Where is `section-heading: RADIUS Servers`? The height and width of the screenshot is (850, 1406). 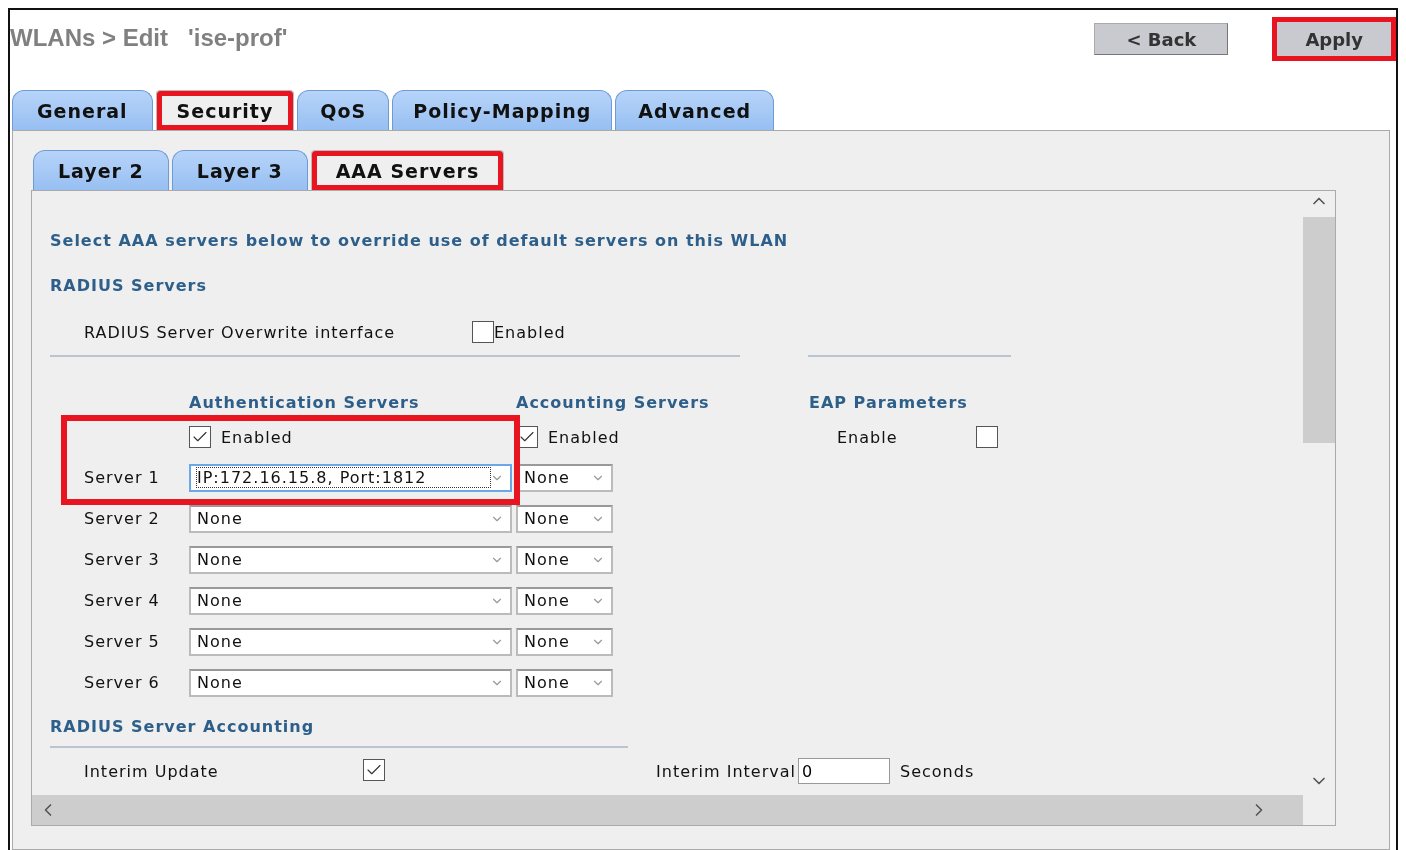
section-heading: RADIUS Servers is located at coordinates (129, 285).